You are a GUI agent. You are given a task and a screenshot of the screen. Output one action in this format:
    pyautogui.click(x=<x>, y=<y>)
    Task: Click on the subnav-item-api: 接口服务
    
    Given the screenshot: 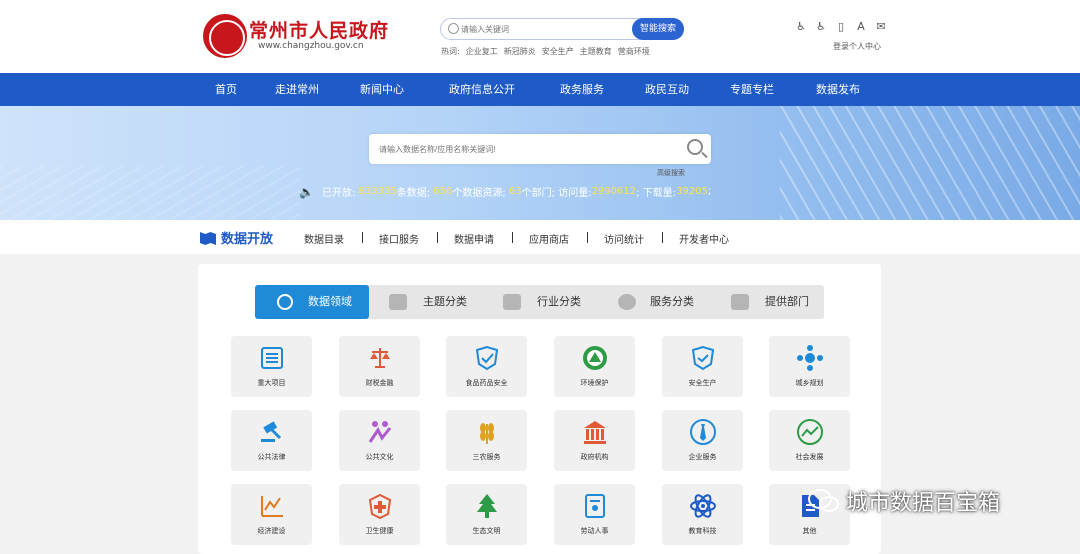 What is the action you would take?
    pyautogui.click(x=399, y=238)
    